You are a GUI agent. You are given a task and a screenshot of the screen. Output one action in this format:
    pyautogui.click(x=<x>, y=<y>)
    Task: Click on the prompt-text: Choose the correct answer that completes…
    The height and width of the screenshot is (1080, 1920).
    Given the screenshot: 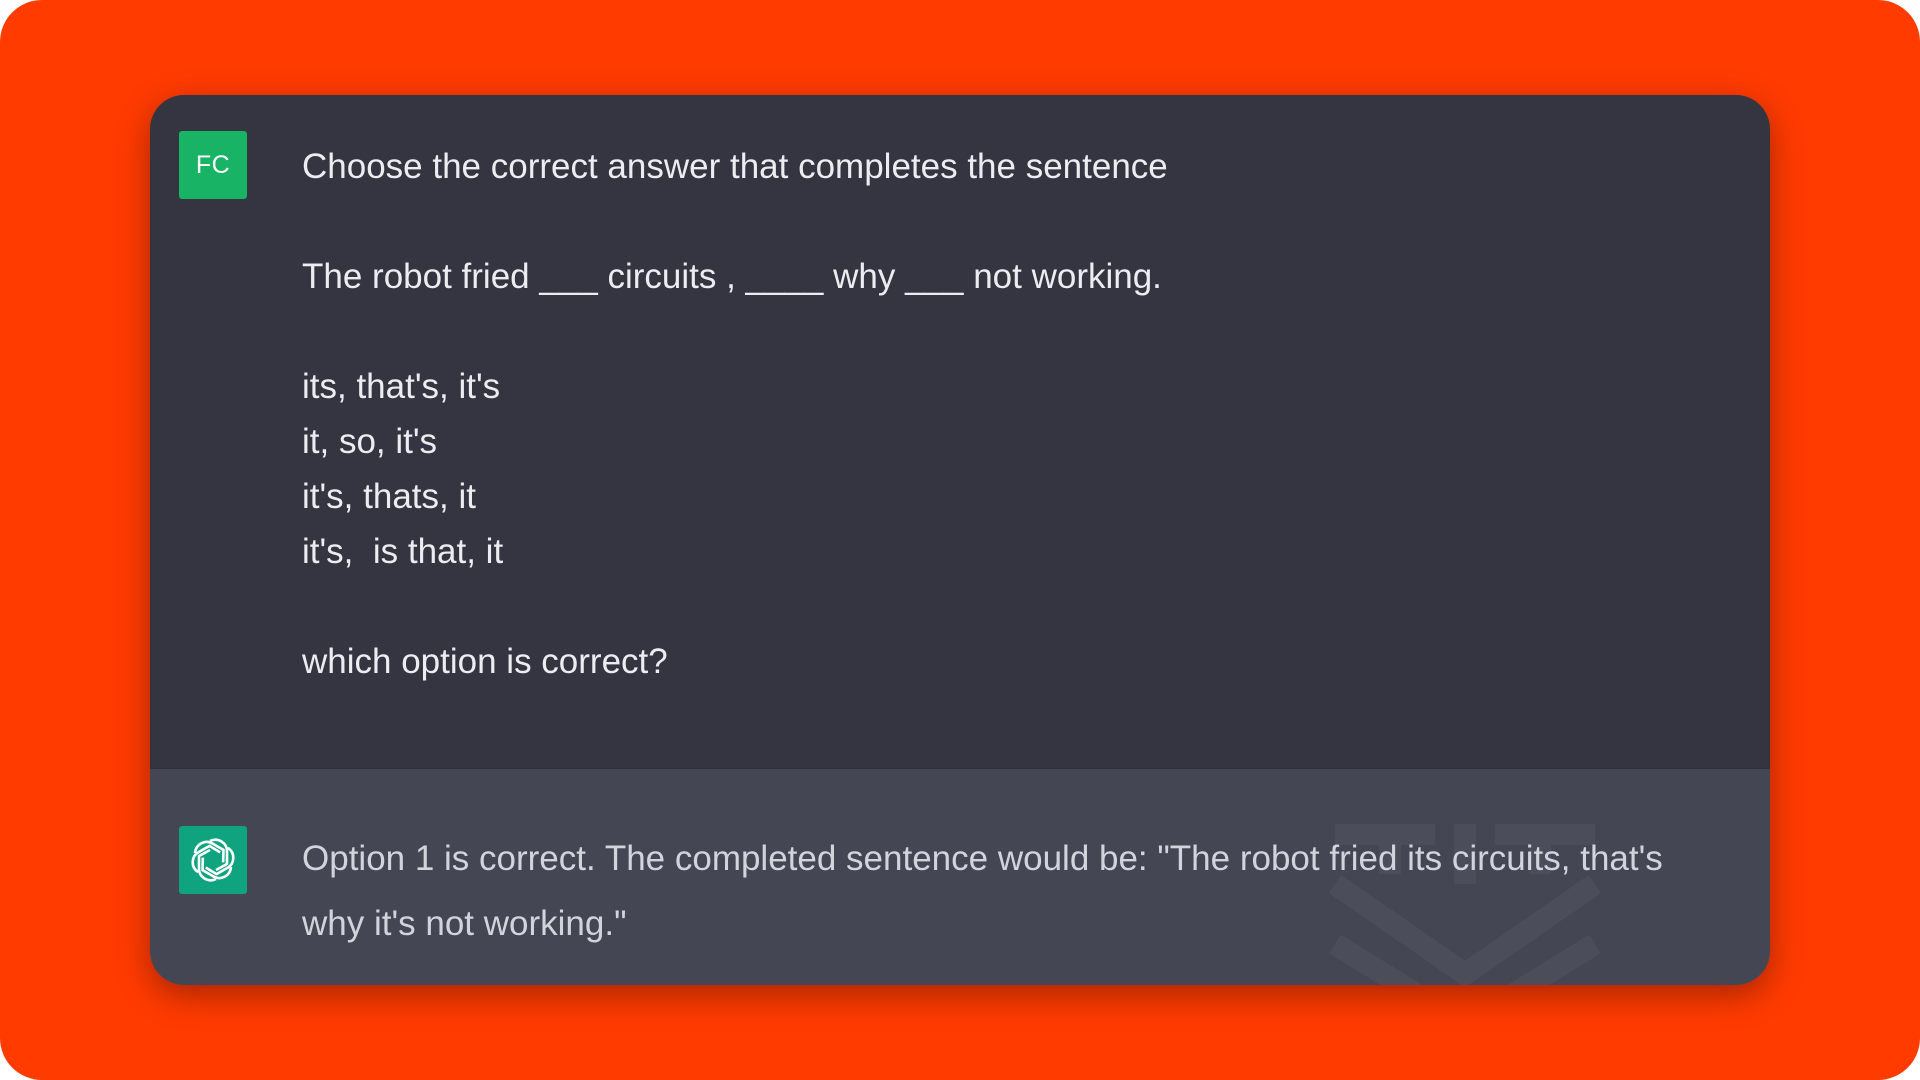 What is the action you would take?
    pyautogui.click(x=735, y=166)
    